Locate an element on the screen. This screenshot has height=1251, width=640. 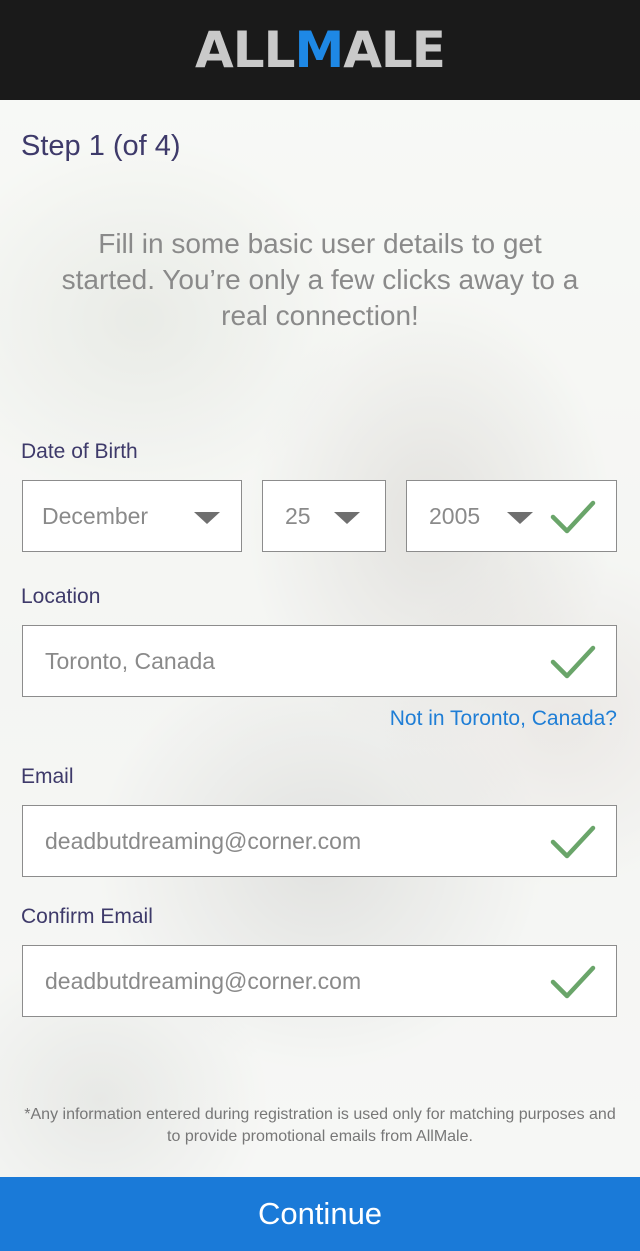
logo-text-m: M is located at coordinates (319, 50).